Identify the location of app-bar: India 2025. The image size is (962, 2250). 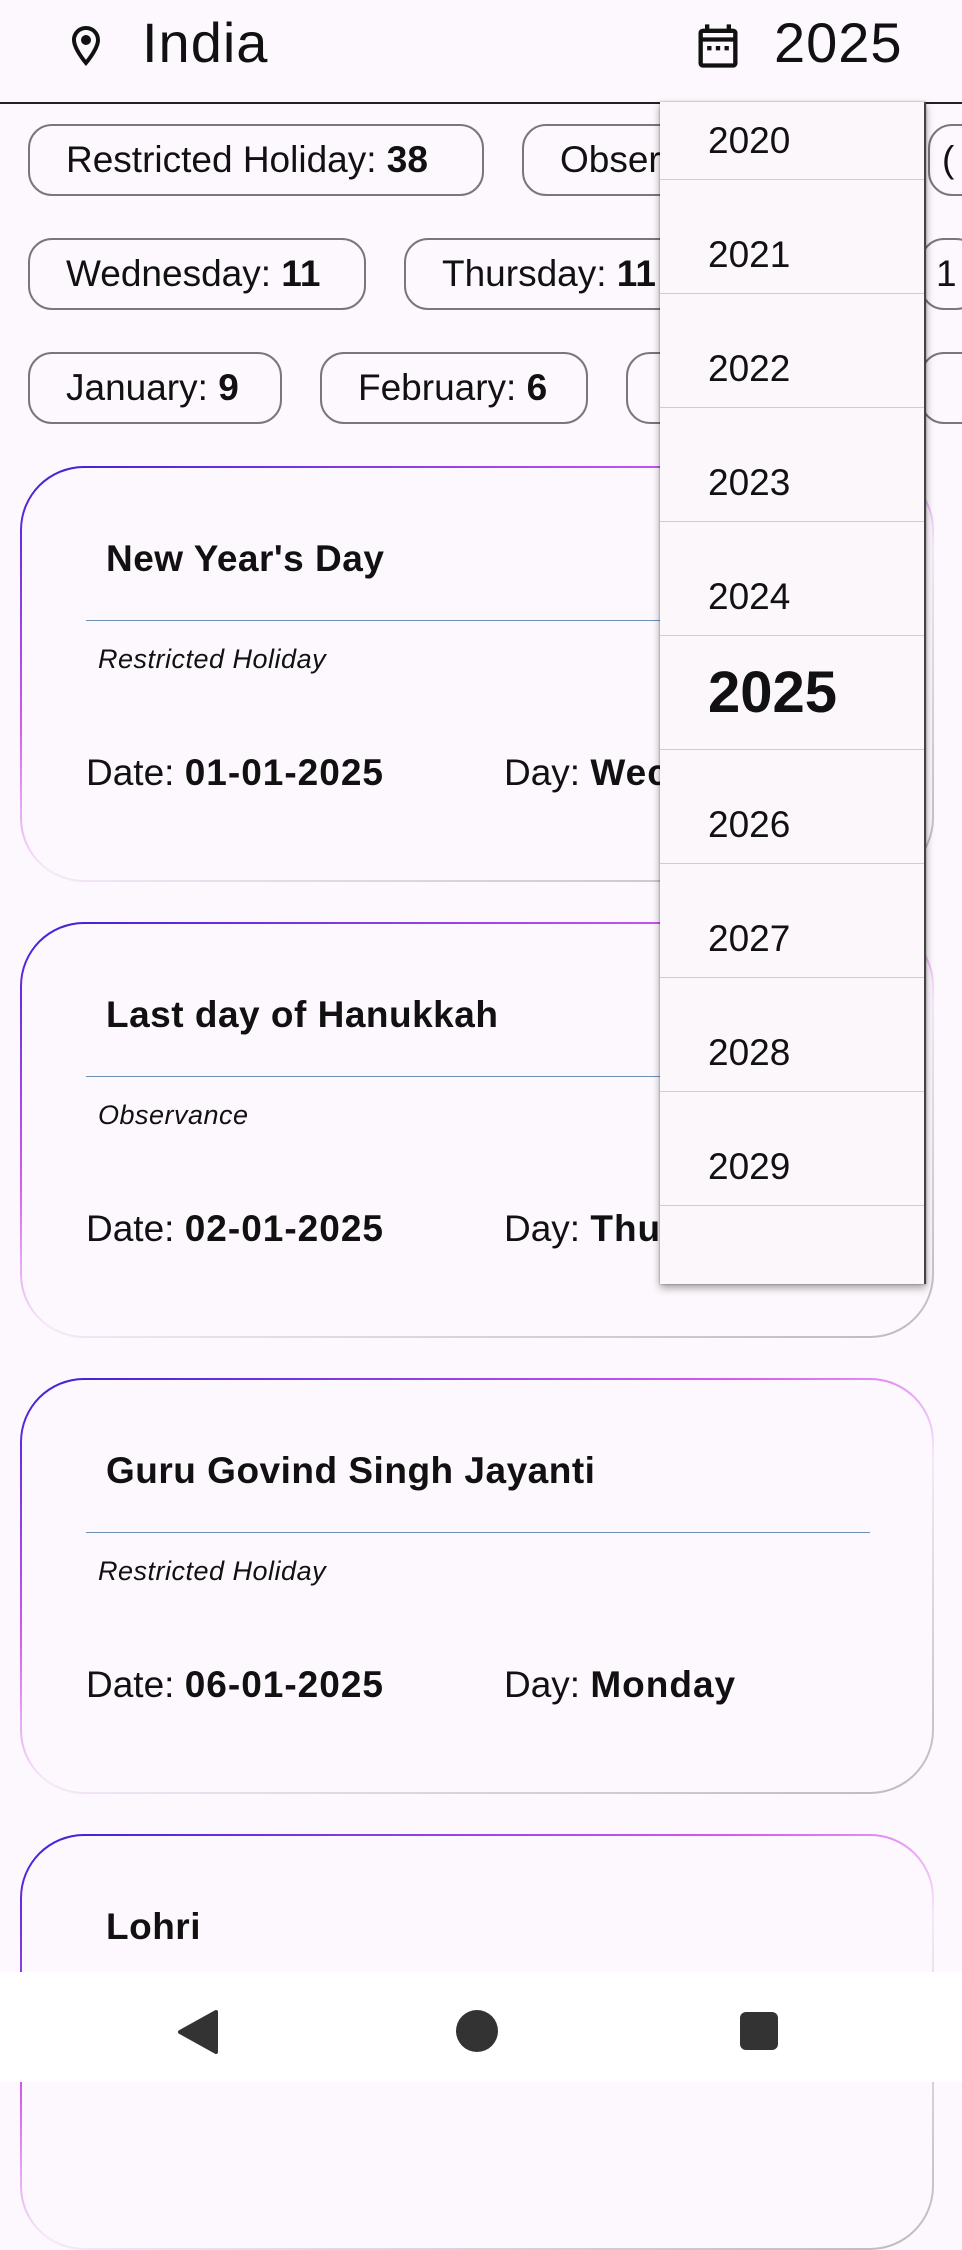
(481, 52).